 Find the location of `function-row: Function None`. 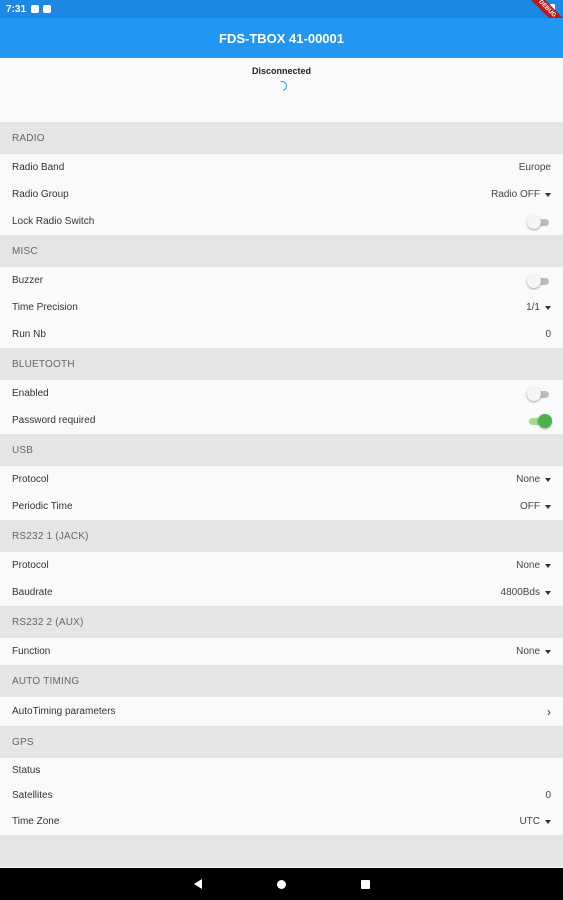

function-row: Function None is located at coordinates (281, 651).